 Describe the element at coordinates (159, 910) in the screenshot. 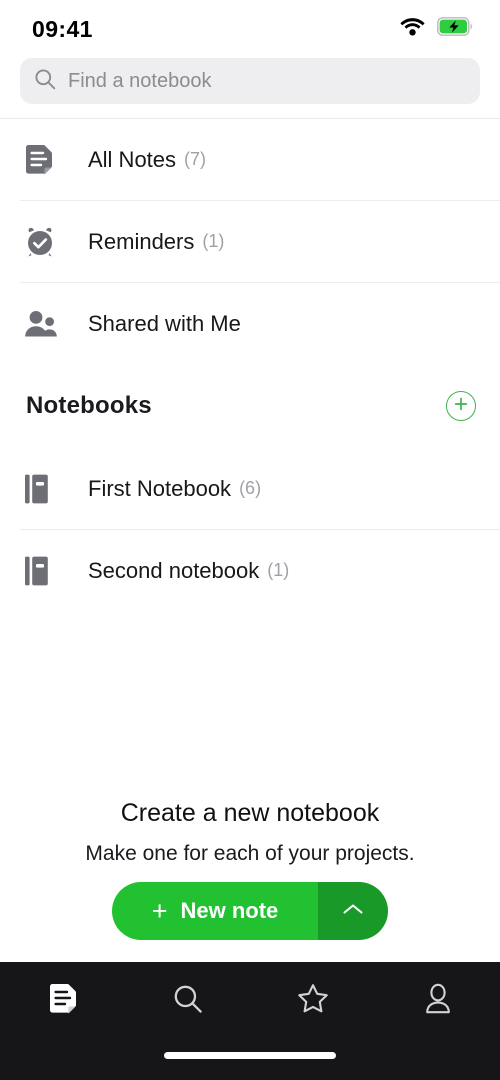

I see `plus-icon: +` at that location.